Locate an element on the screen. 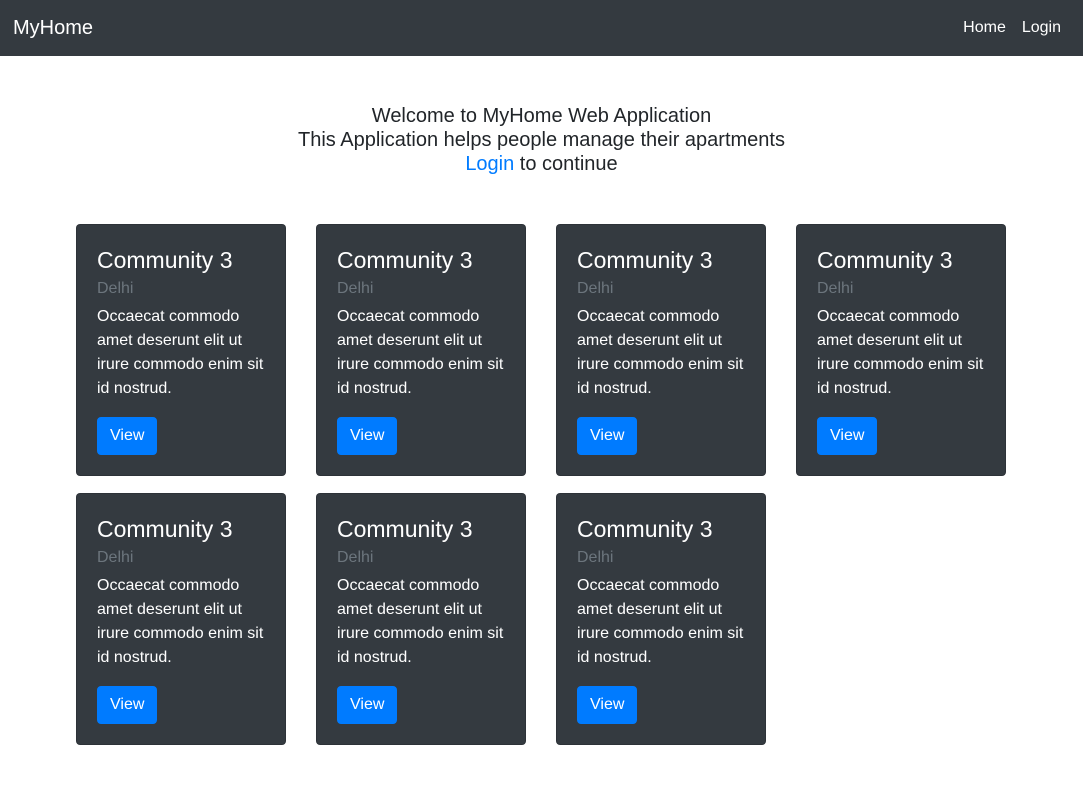 This screenshot has width=1083, height=789. welcome-login-line: Login to continue is located at coordinates (541, 164).